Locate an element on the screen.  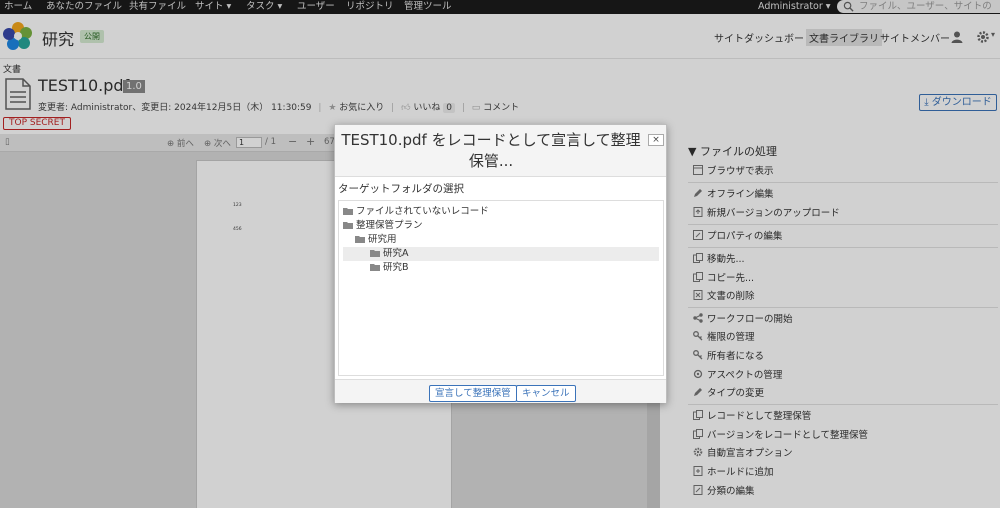
dialog-footer: 宣言して整理保管 キャンセル is located at coordinates (500, 391).